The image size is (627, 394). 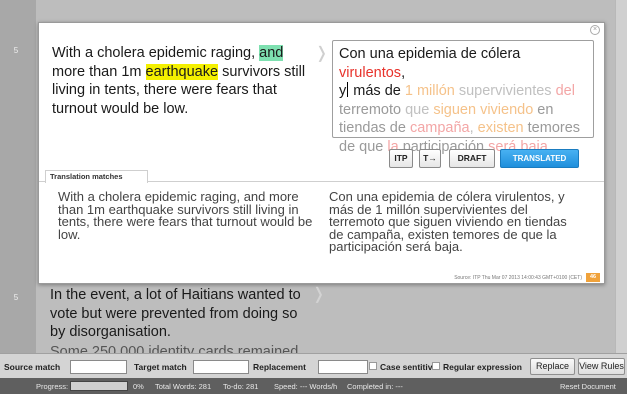 What do you see at coordinates (539, 158) in the screenshot?
I see `translated-button: TRANSLATED` at bounding box center [539, 158].